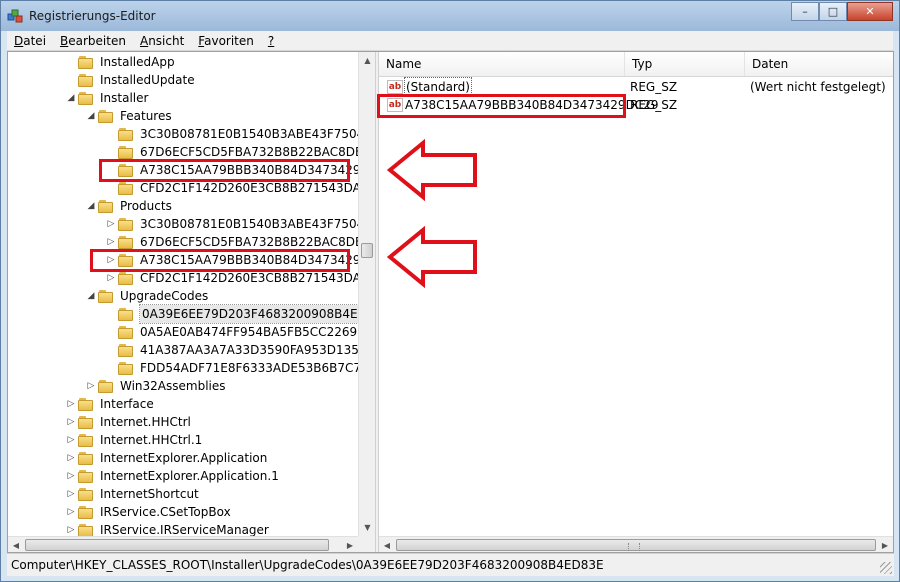 The image size is (900, 582). I want to click on tree-node-label: 0A5AE0AB474FF954BA5FB5CC22691599, so click(257, 332).